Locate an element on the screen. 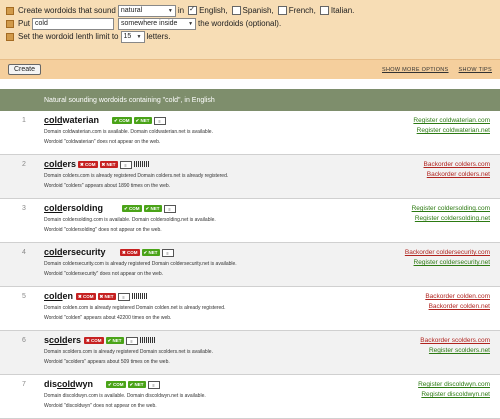 This screenshot has height=419, width=500. result-word: colden is located at coordinates (58, 296).